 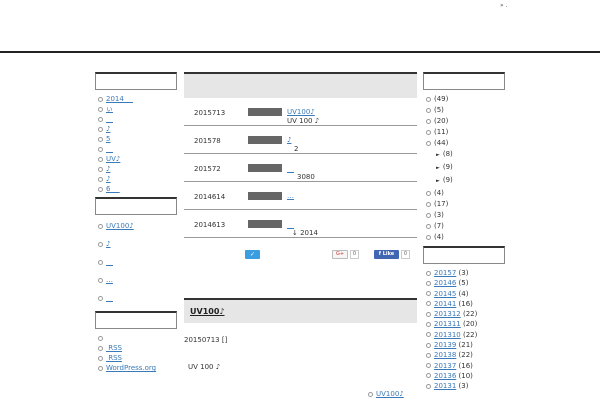 What do you see at coordinates (136, 368) in the screenshot?
I see `left-list-3-item: WordPress.org` at bounding box center [136, 368].